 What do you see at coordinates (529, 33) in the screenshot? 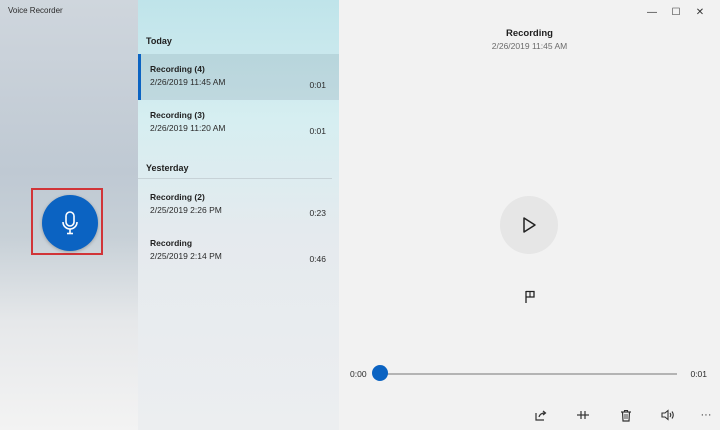
I see `now-playing-title: Recording` at bounding box center [529, 33].